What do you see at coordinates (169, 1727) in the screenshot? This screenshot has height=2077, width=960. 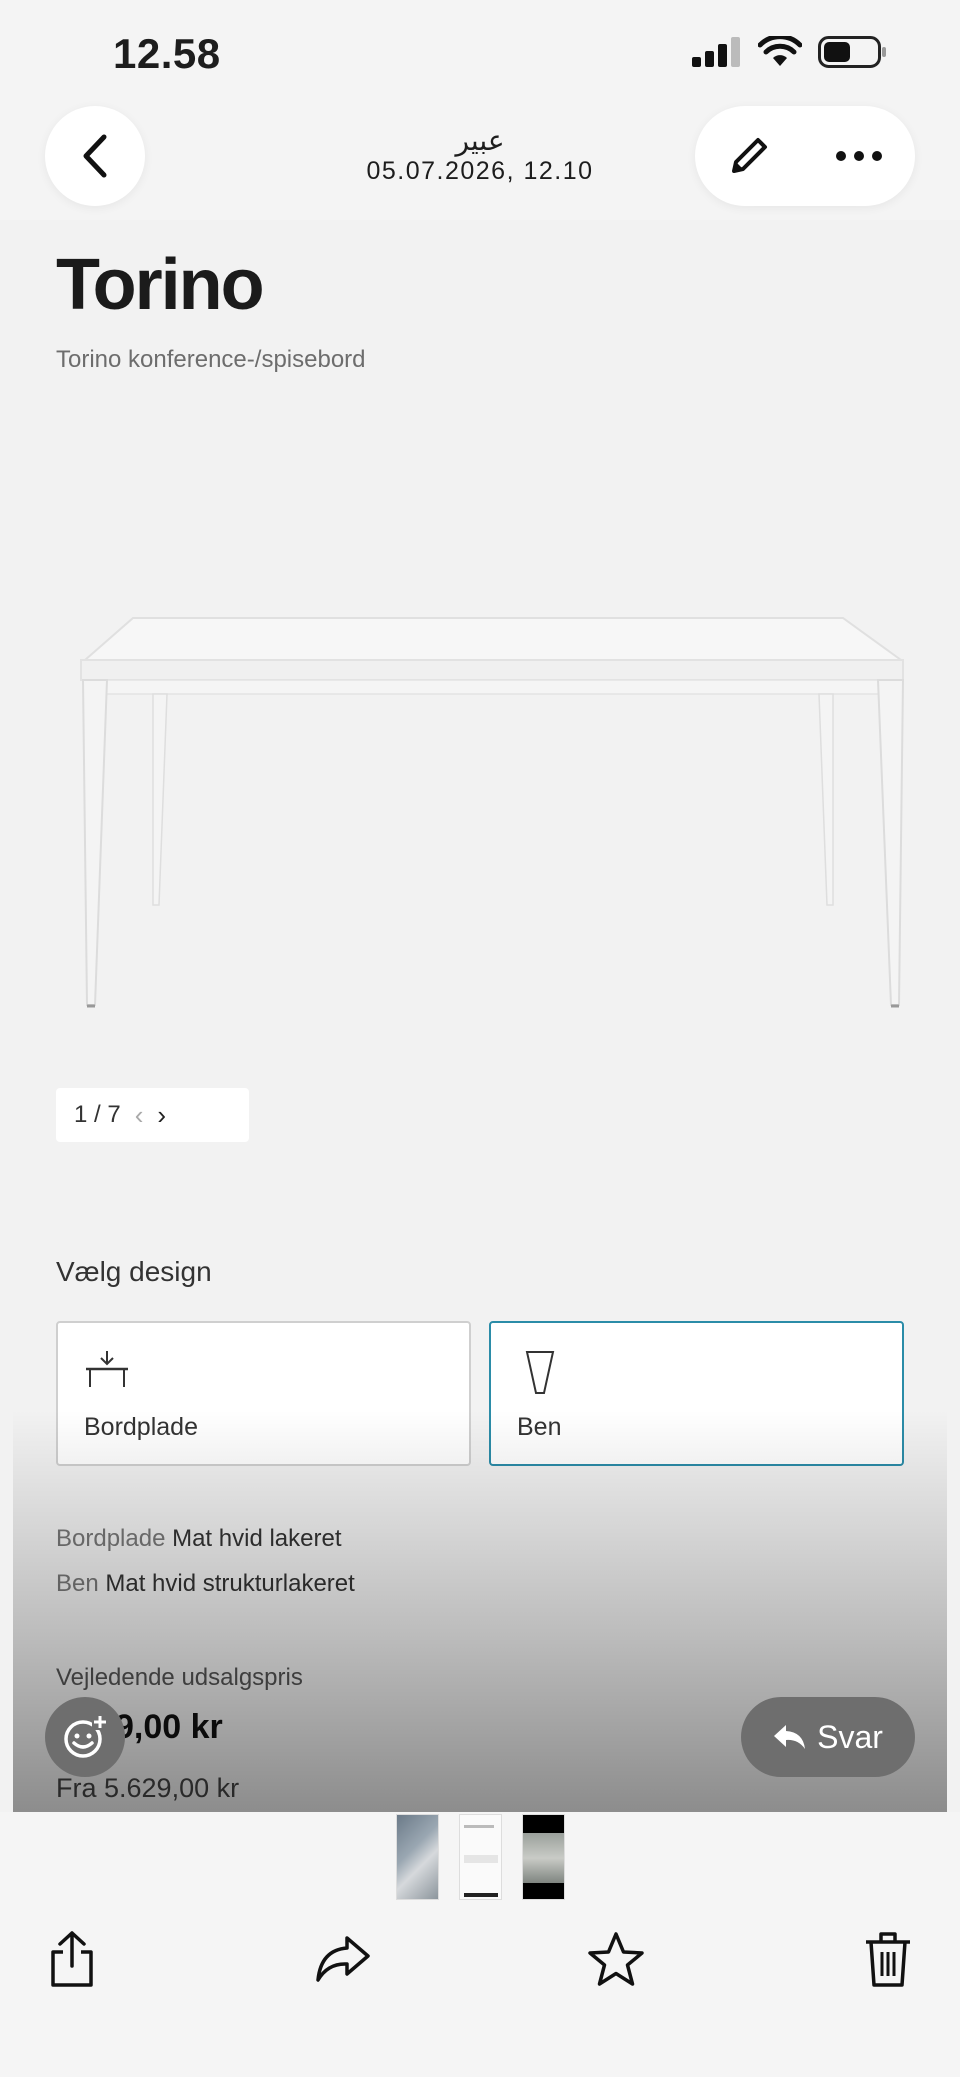 I see `price-value: 9,00 kr` at bounding box center [169, 1727].